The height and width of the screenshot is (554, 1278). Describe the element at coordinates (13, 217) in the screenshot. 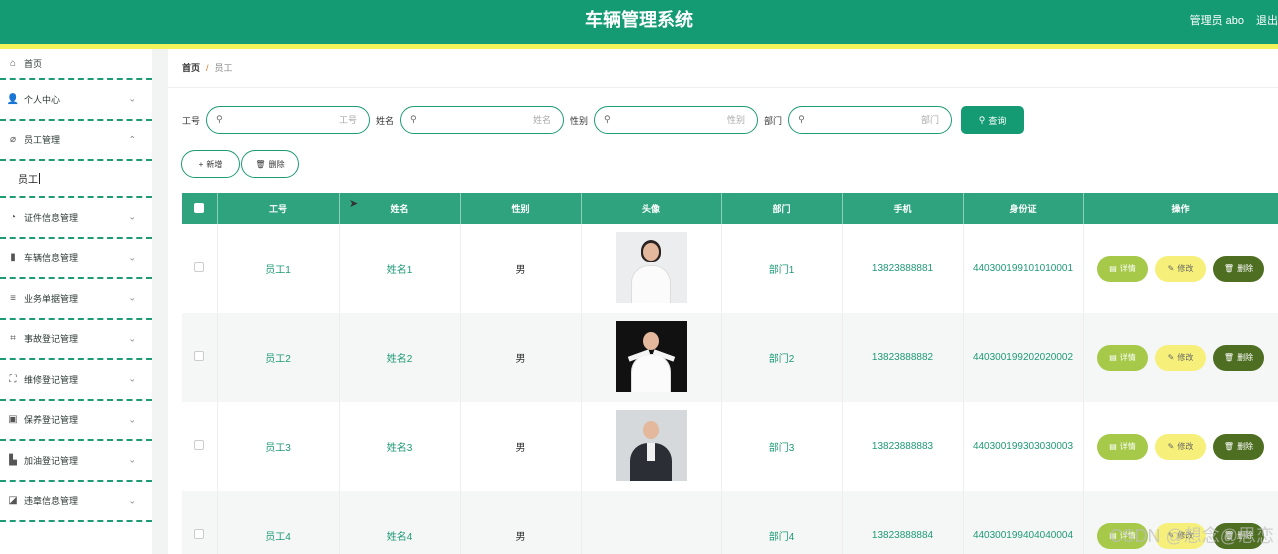

I see `gauge-icon: ◔` at that location.